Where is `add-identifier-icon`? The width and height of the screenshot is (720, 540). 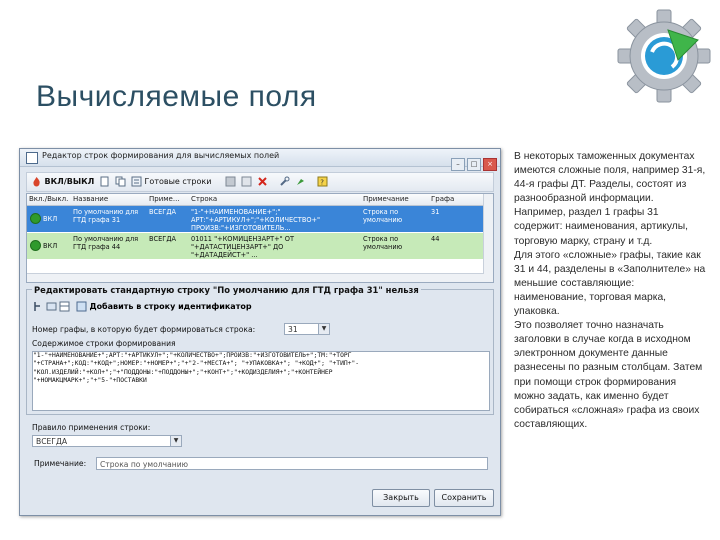
add-identifier-icon is located at coordinates (81, 306).